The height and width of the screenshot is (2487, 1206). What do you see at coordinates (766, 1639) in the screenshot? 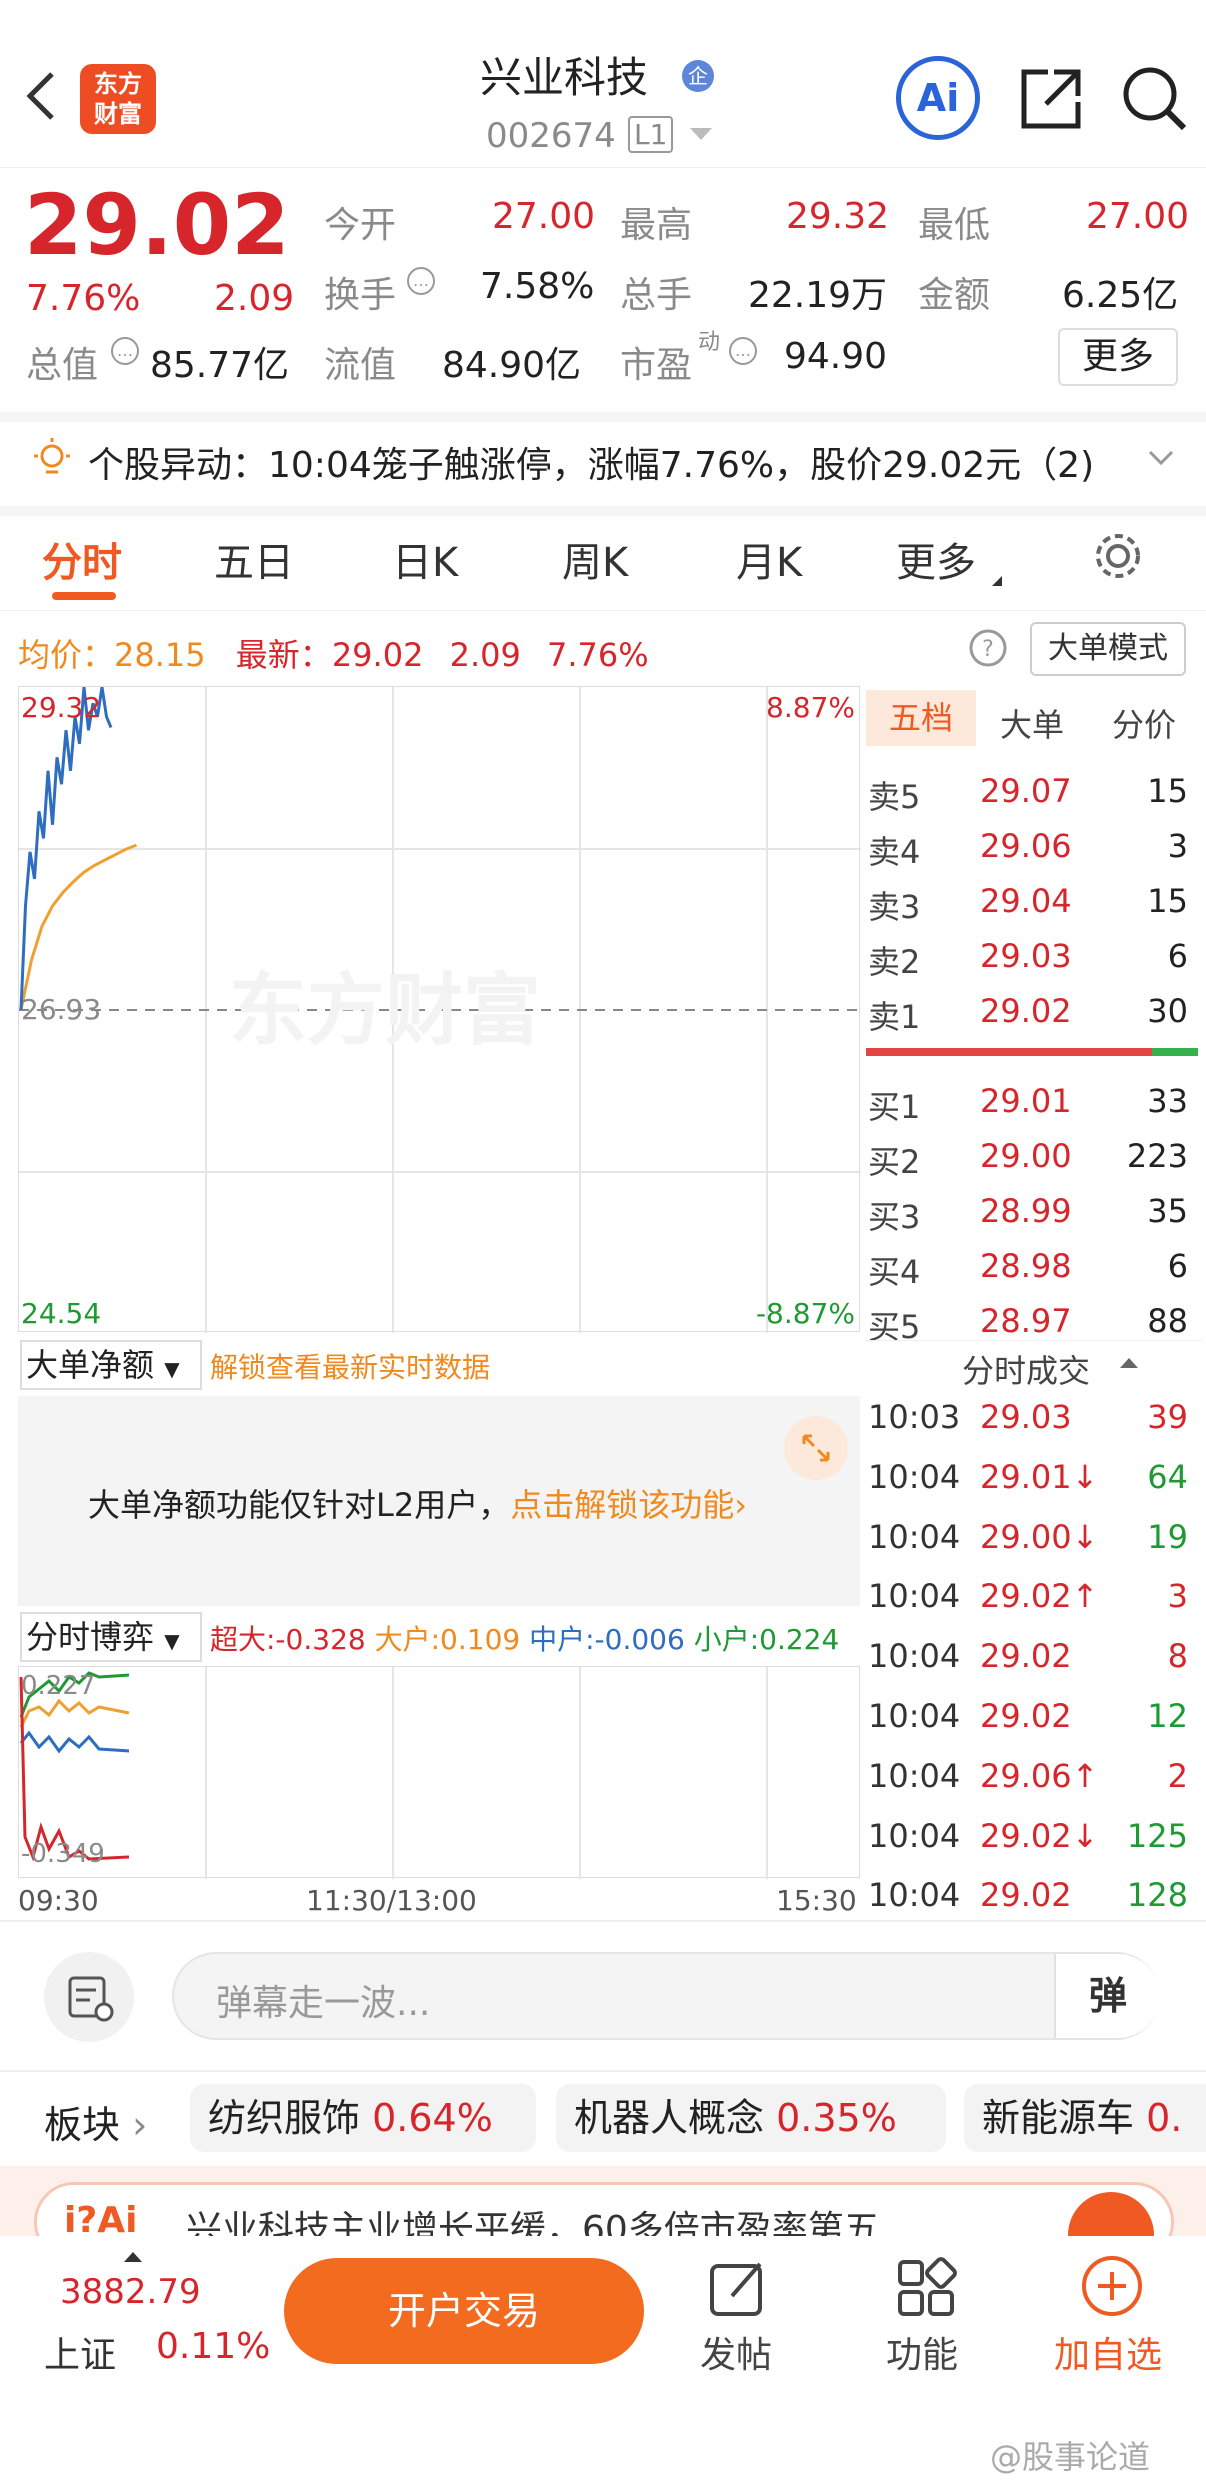
I see `legend-small: 小户:0.224` at bounding box center [766, 1639].